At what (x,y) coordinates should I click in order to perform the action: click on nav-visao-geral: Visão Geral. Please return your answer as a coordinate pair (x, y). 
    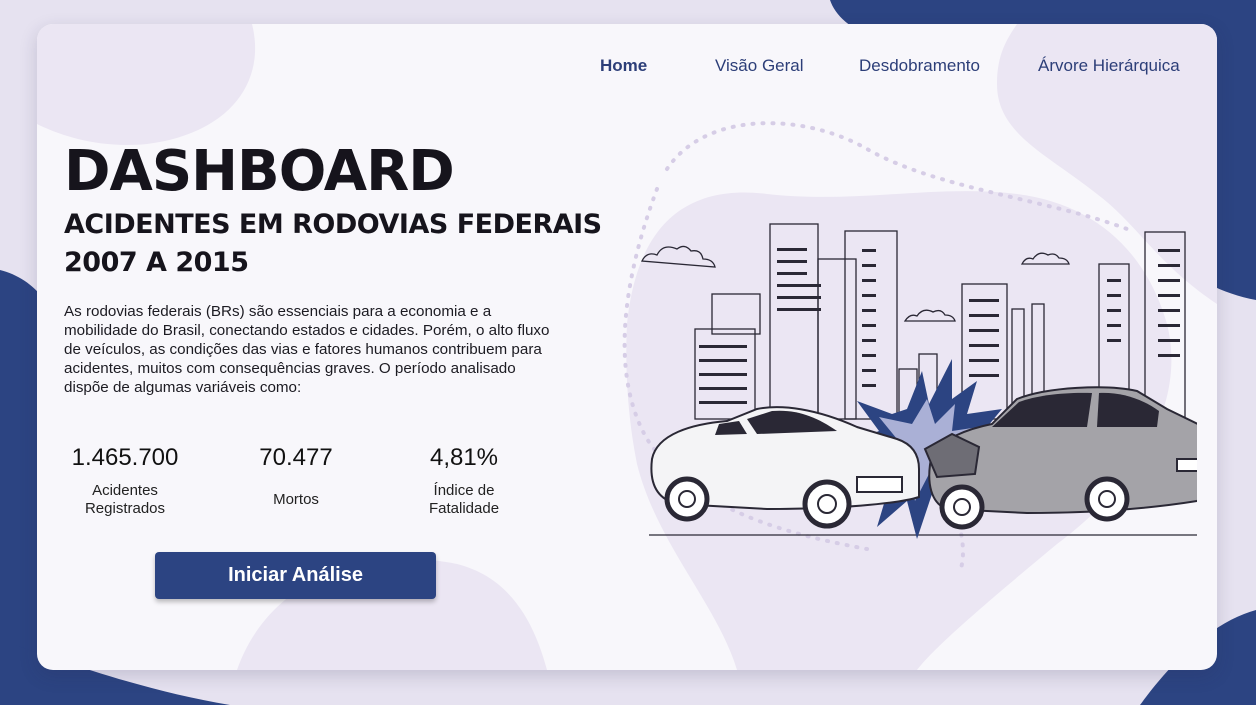
    Looking at the image, I should click on (759, 66).